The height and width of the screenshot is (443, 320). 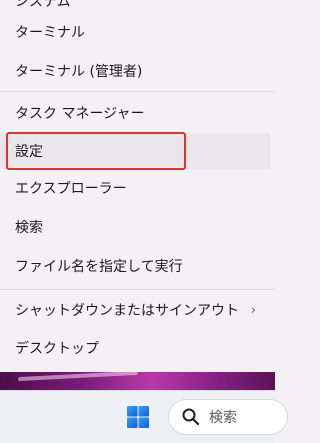 I want to click on search-placeholder: 検索, so click(x=223, y=418).